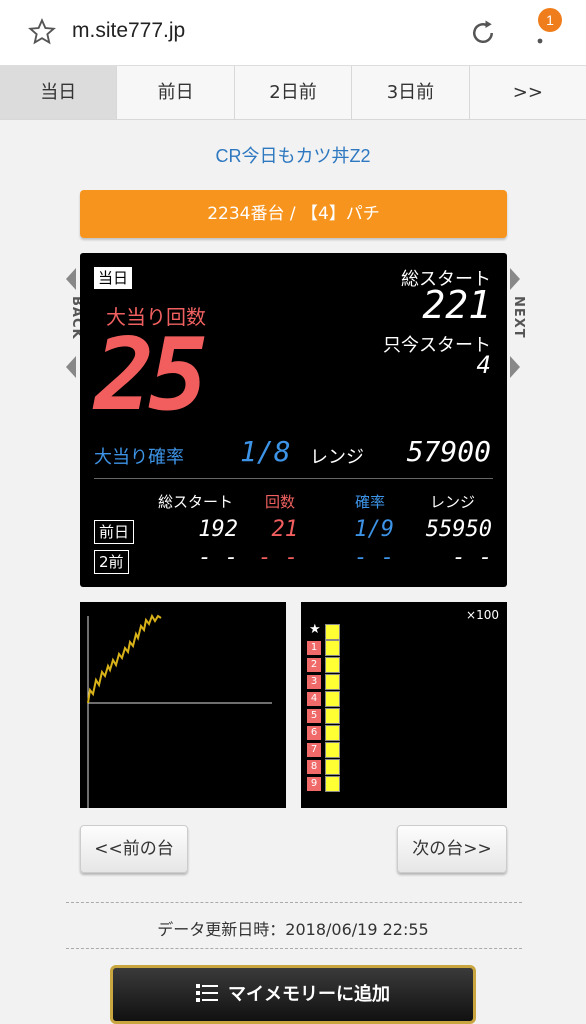 The width and height of the screenshot is (586, 1024). Describe the element at coordinates (453, 502) in the screenshot. I see `col-header-range: レンジ` at that location.